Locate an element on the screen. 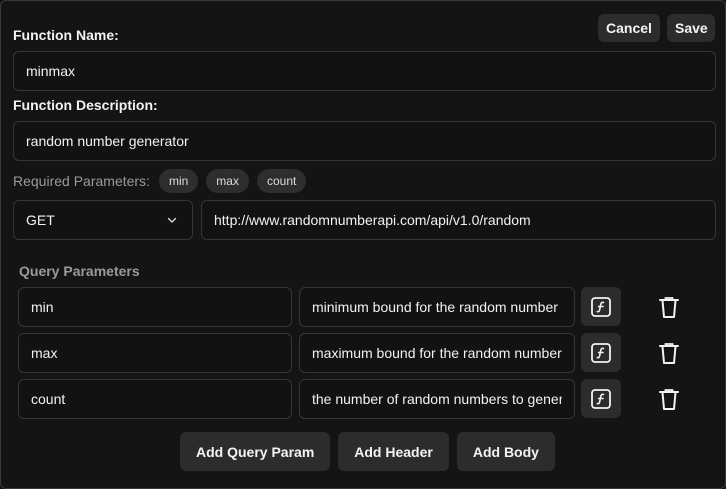  function-name-input is located at coordinates (364, 71).